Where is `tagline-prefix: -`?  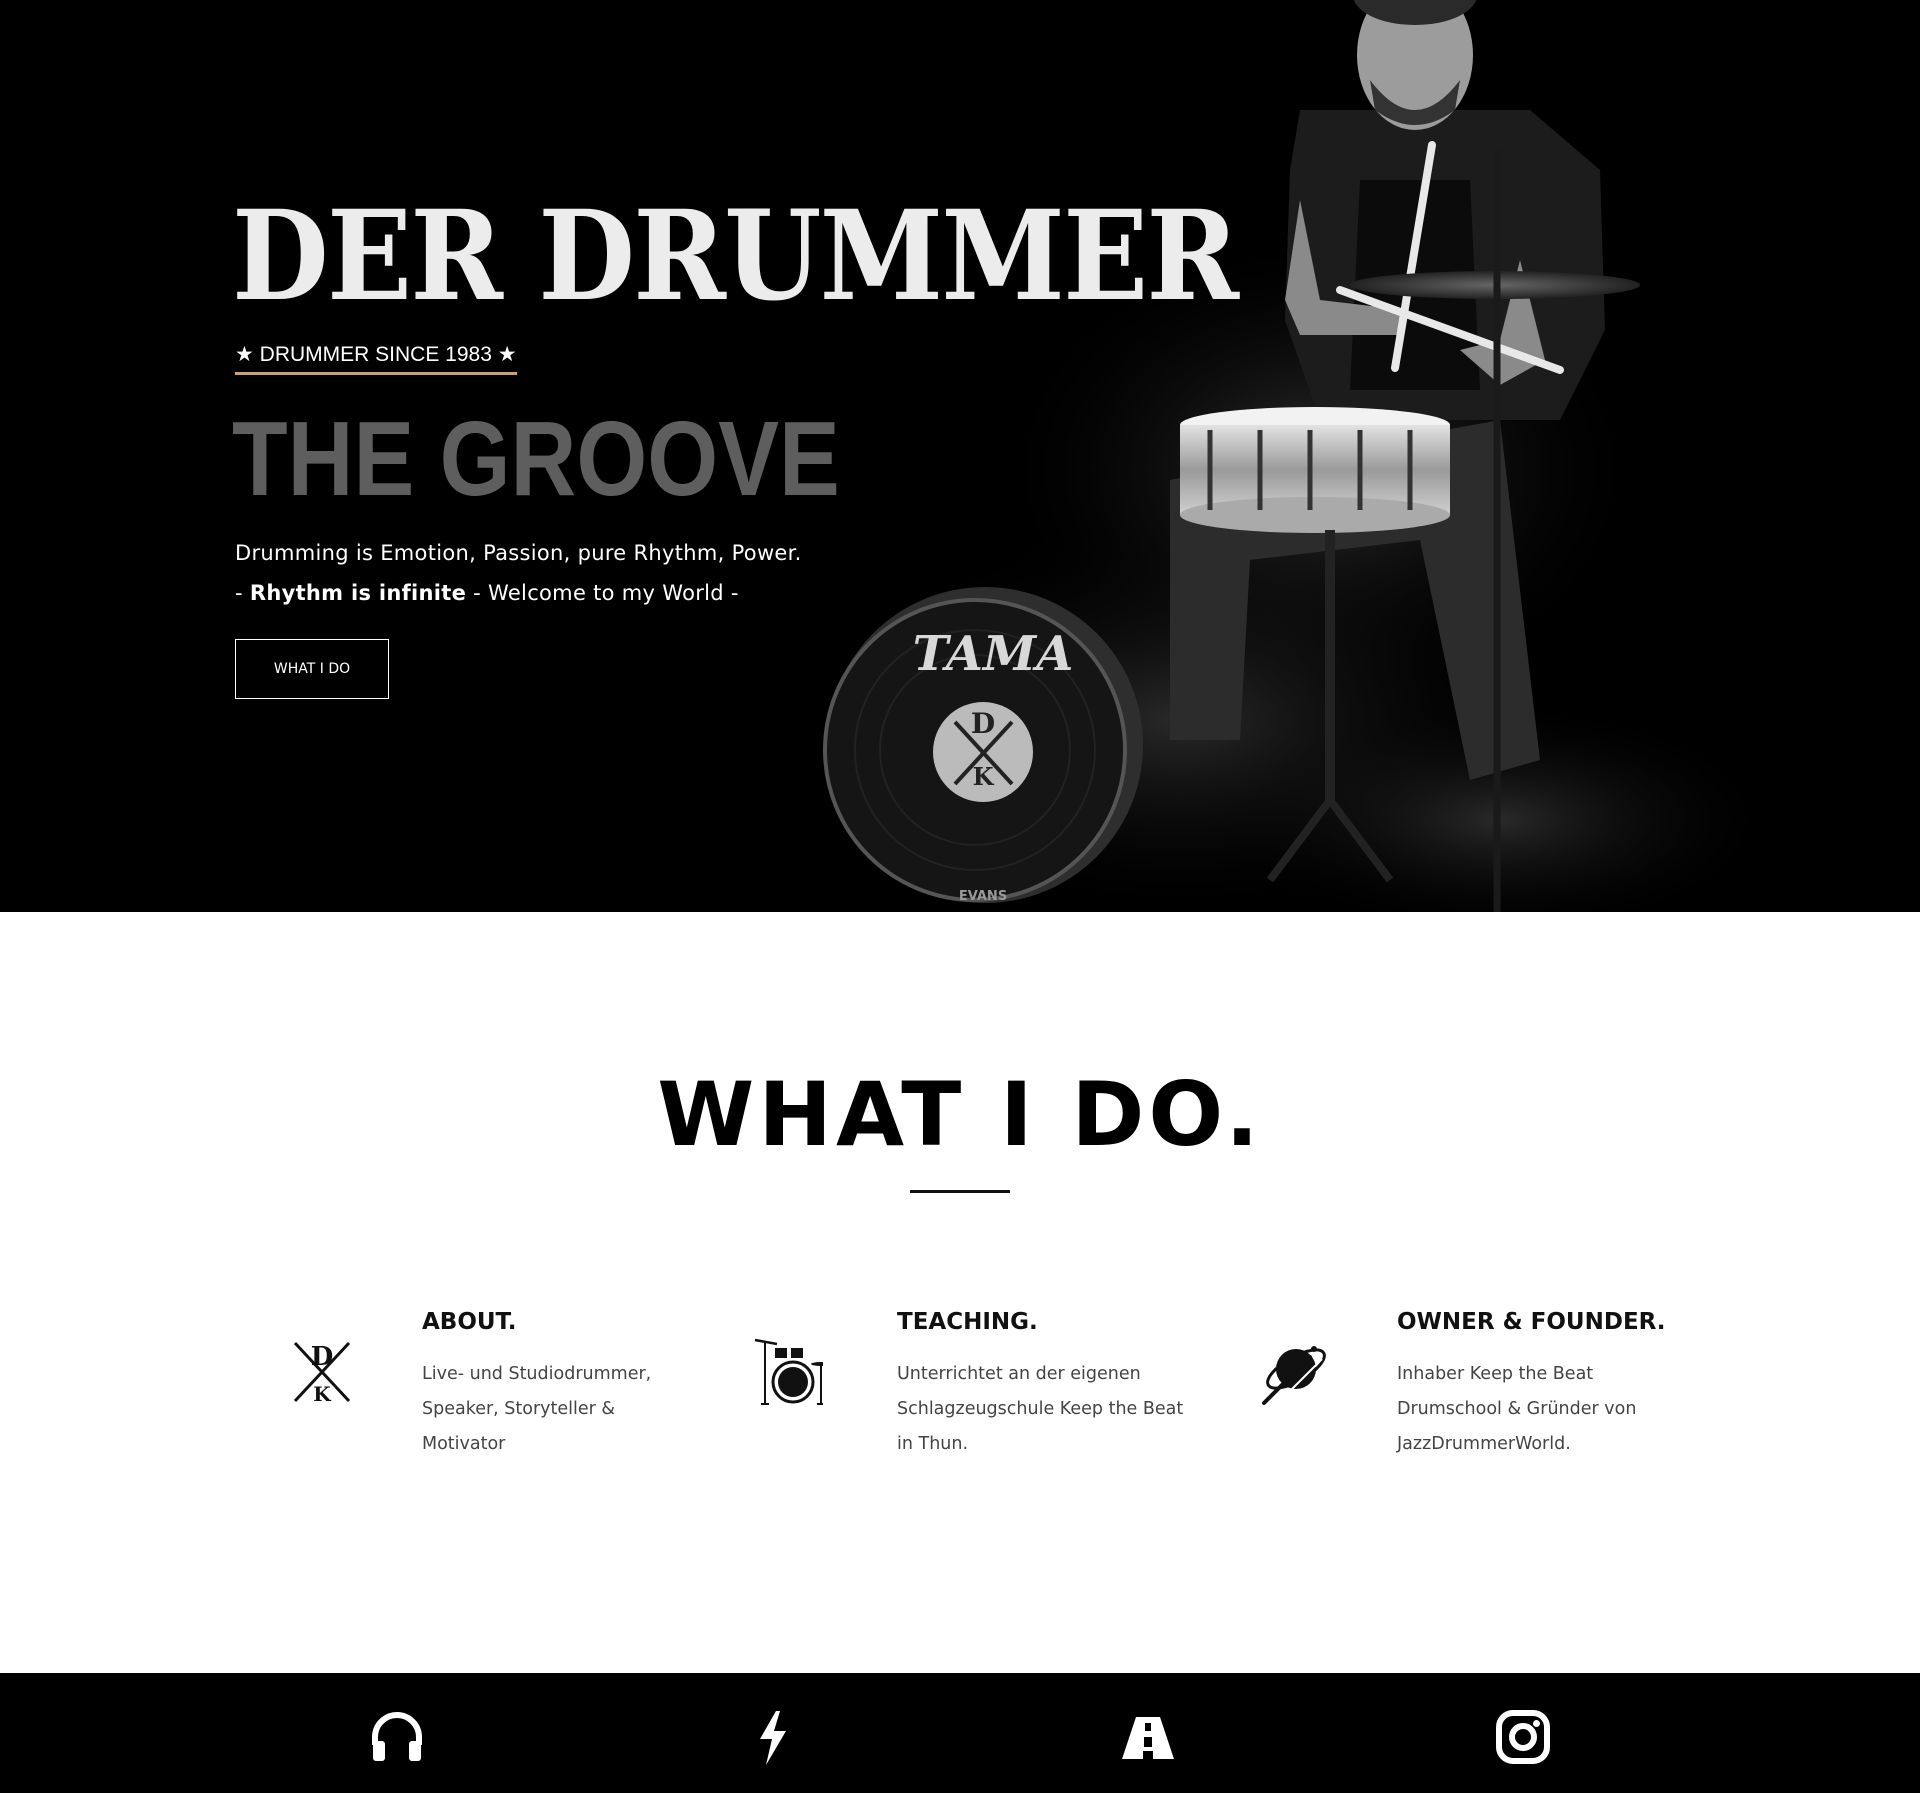
tagline-prefix: - is located at coordinates (242, 593).